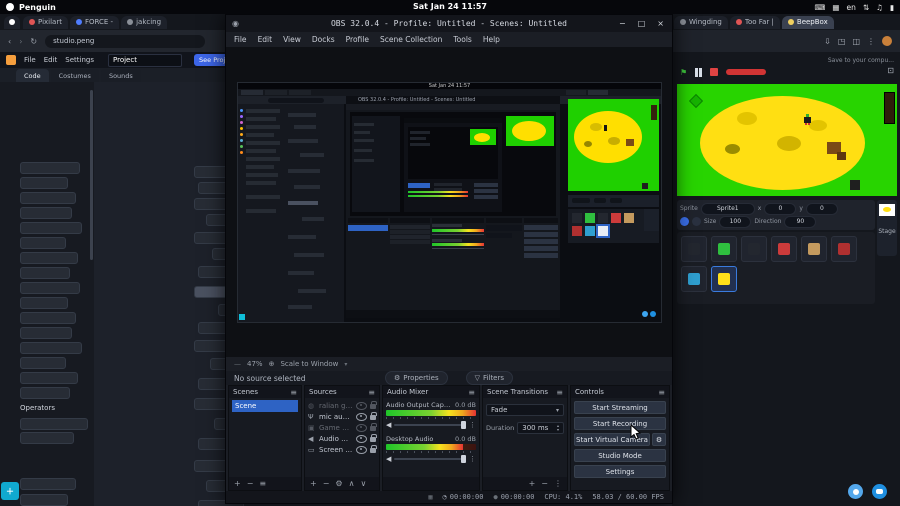  I want to click on help-button, so click(855, 491).